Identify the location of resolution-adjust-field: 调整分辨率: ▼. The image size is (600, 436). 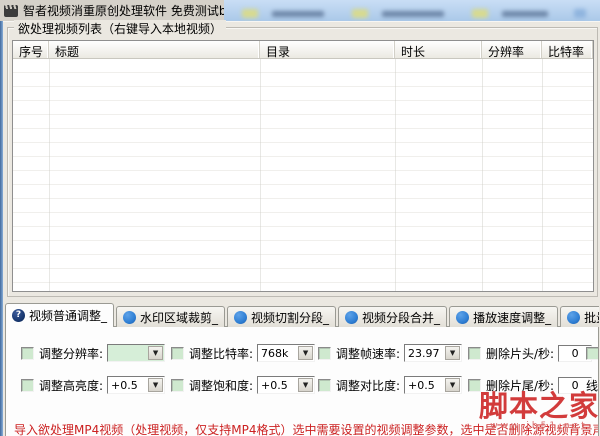
(96, 353).